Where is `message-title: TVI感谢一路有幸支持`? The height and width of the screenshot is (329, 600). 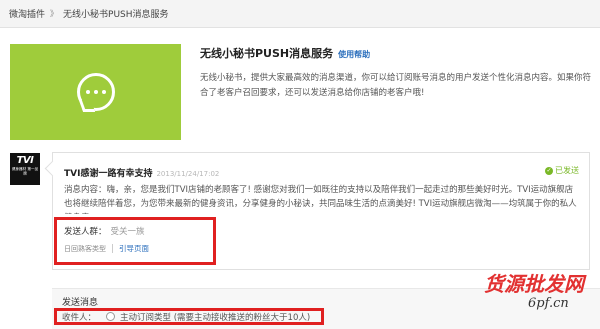
message-title: TVI感谢一路有幸支持 is located at coordinates (108, 174).